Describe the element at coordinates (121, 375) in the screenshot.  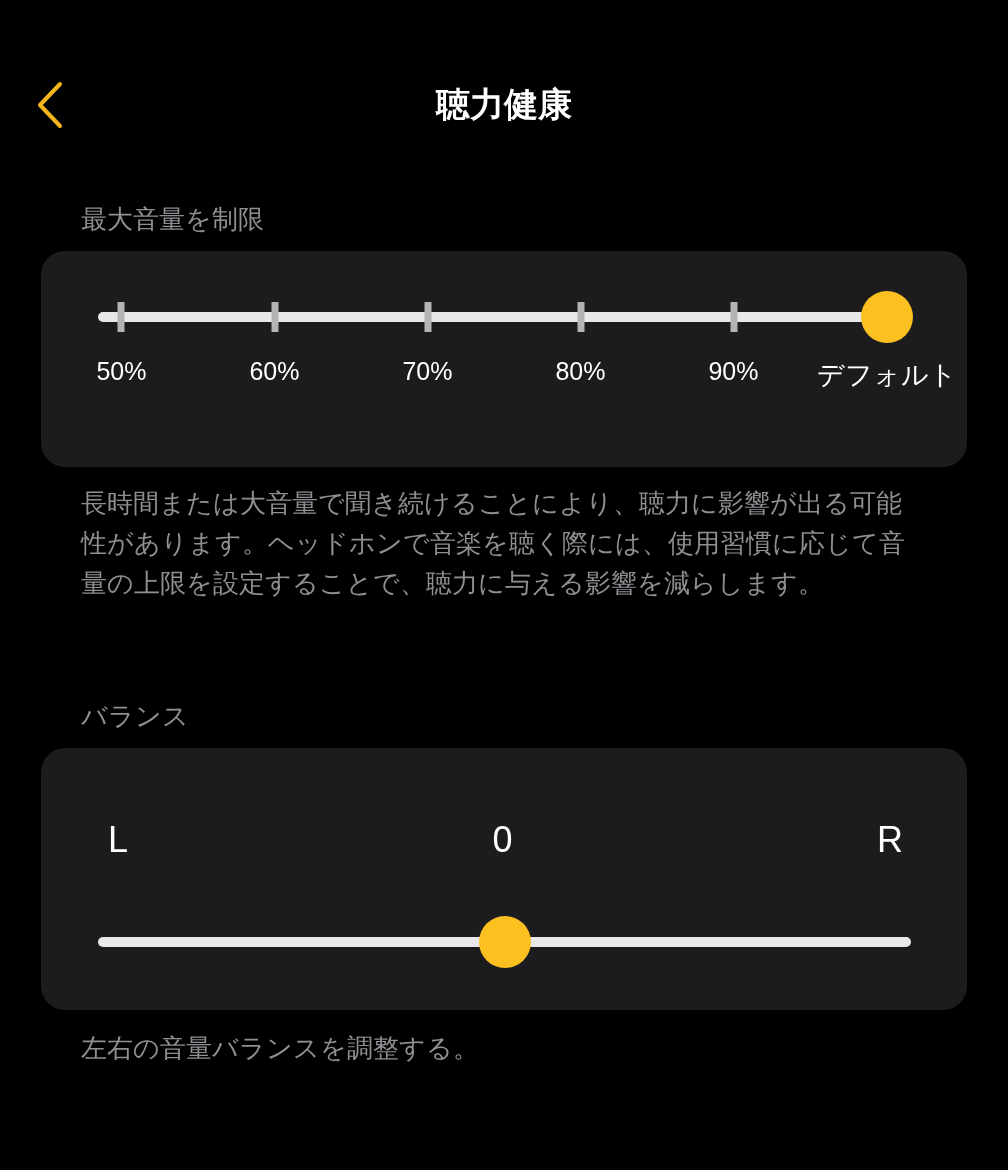
I see `slider-stop-label: 50%` at that location.